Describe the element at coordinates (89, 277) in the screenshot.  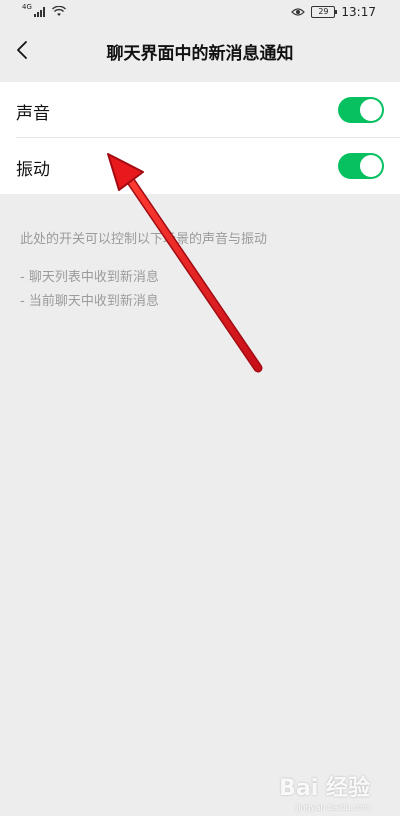
I see `hint-item: - 聊天列表中收到新消息` at that location.